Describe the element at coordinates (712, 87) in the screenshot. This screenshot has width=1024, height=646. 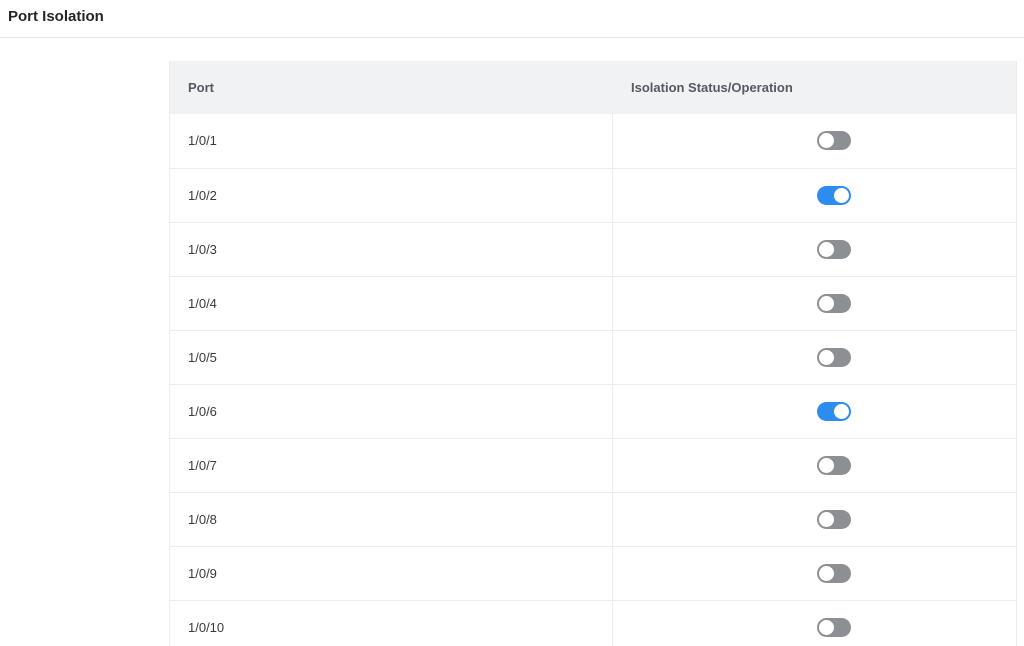
I see `column-header-isolation-status: Isolation Status/Operation` at that location.